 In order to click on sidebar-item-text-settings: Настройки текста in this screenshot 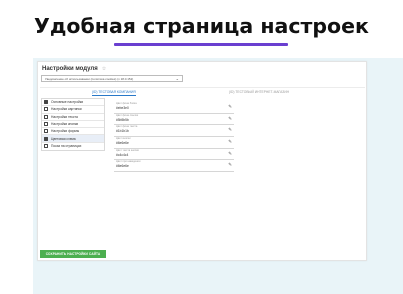, I will do `click(73, 117)`.